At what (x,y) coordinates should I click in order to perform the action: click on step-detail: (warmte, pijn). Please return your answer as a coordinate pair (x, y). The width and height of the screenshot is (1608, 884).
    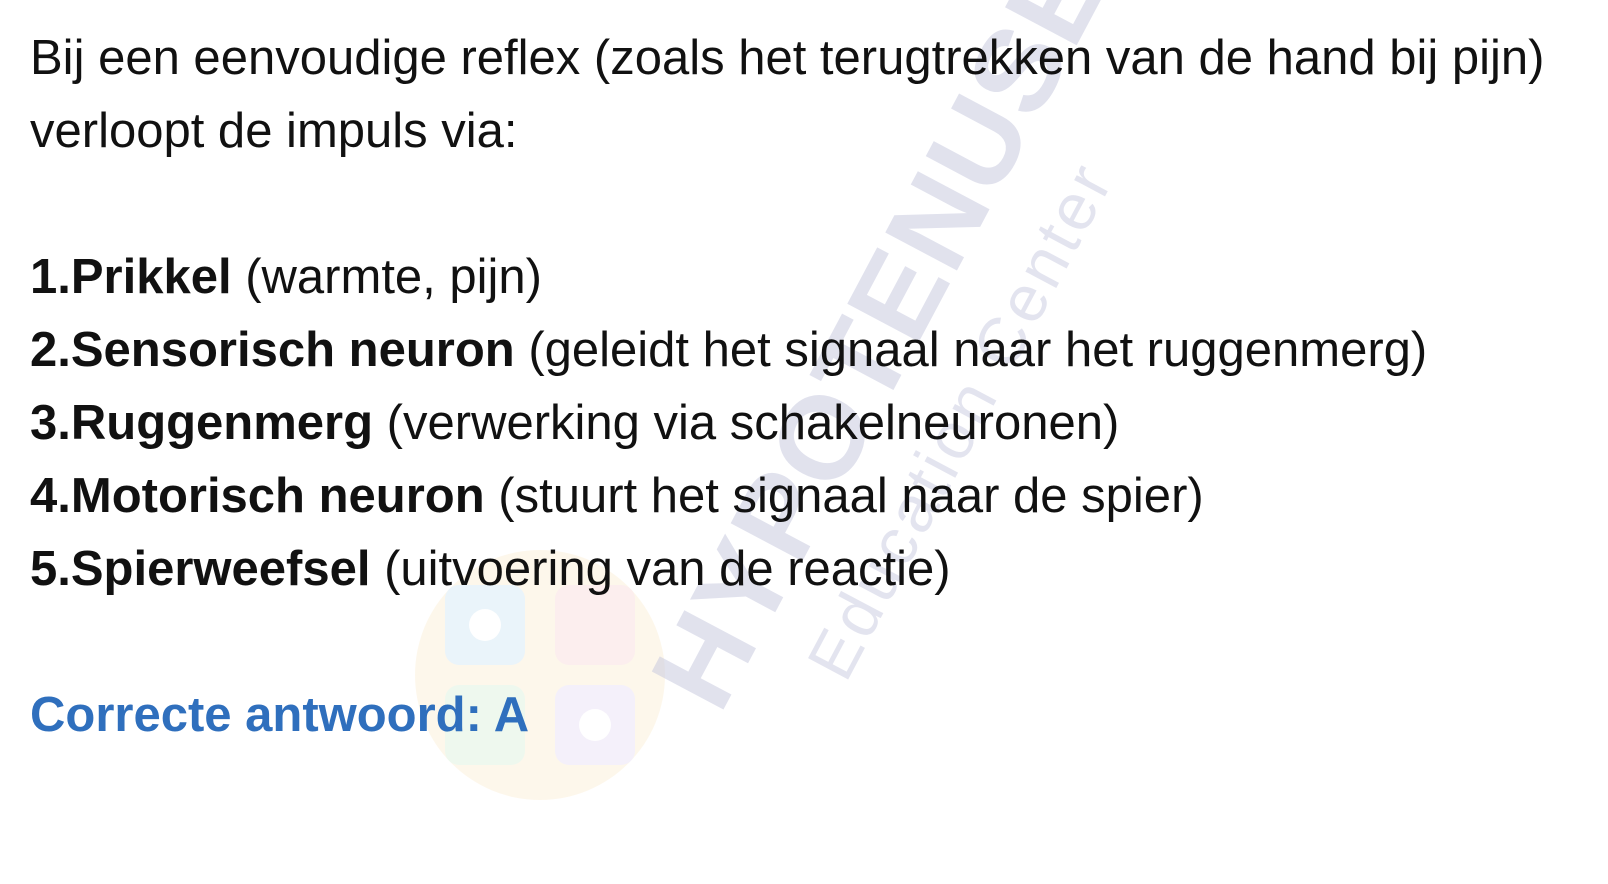
    Looking at the image, I should click on (386, 277).